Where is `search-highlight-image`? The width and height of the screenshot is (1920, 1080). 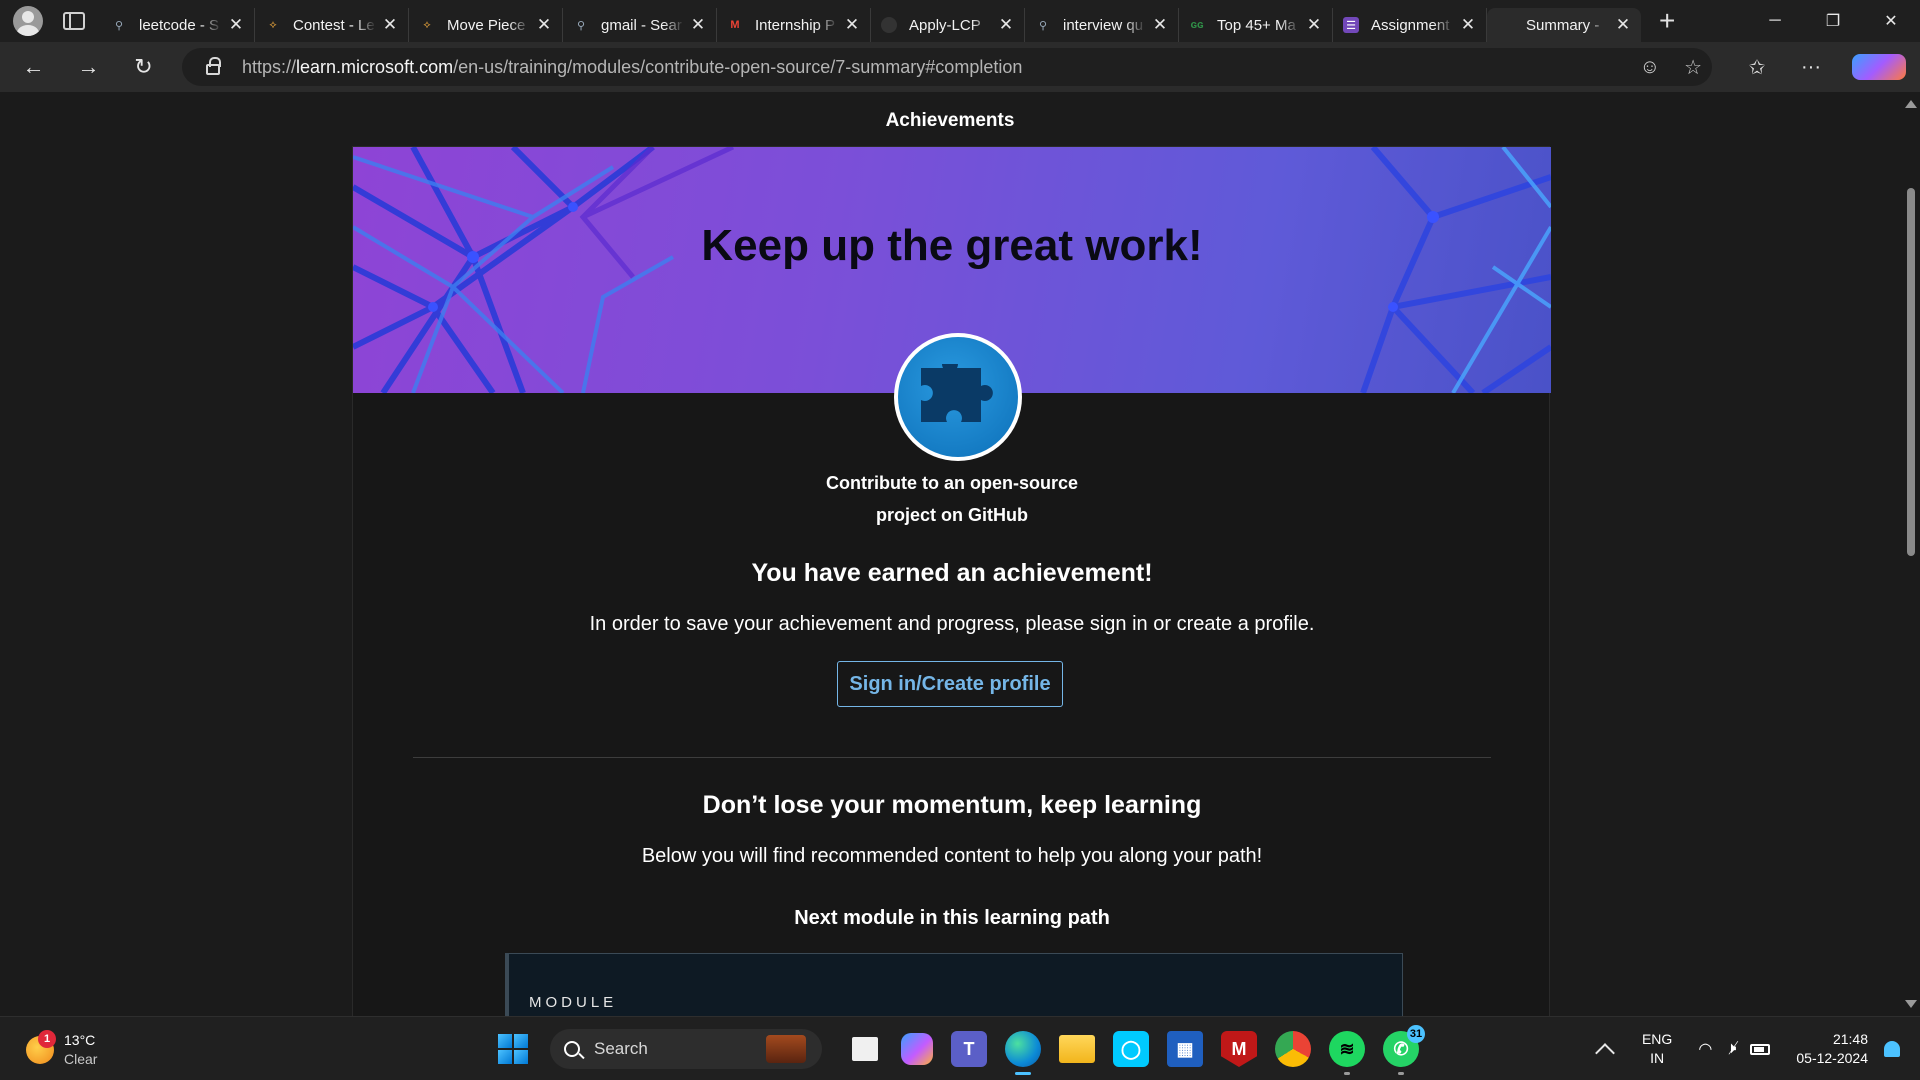 search-highlight-image is located at coordinates (786, 1049).